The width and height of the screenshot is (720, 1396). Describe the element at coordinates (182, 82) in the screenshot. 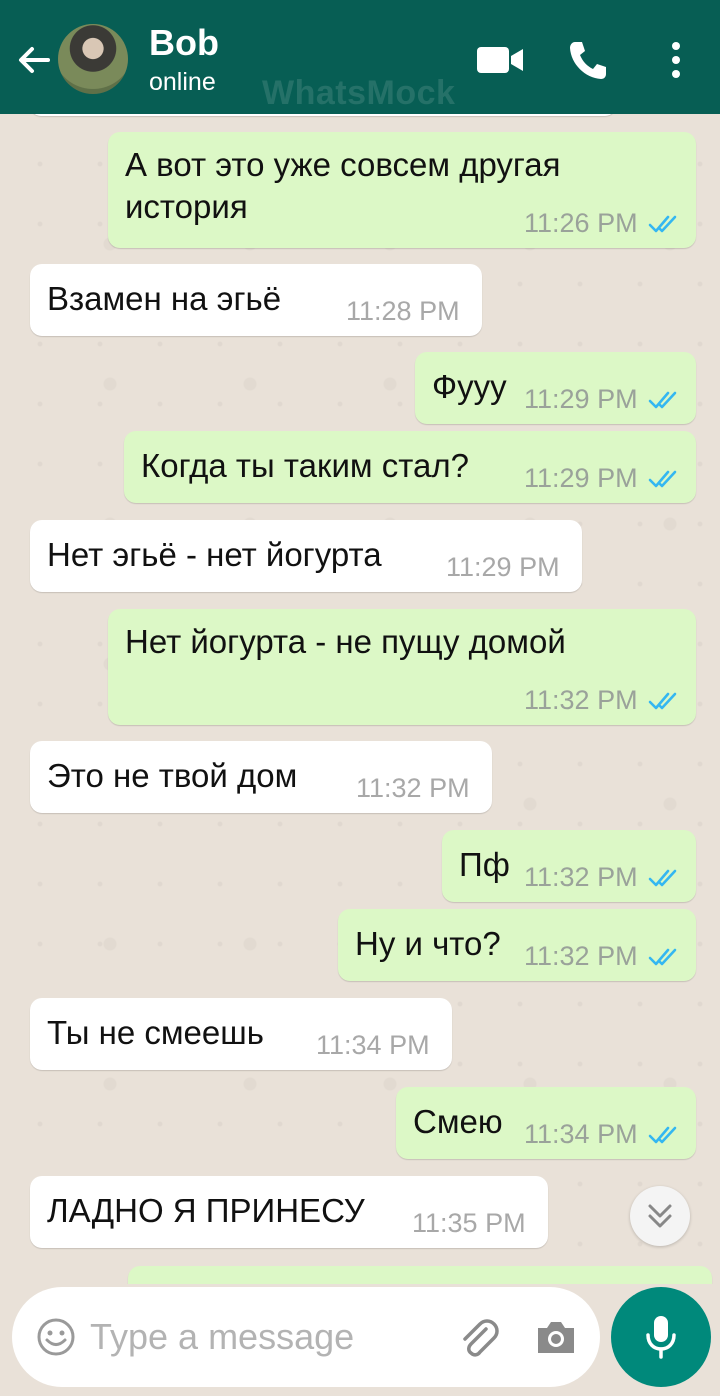

I see `contact-status: online` at that location.